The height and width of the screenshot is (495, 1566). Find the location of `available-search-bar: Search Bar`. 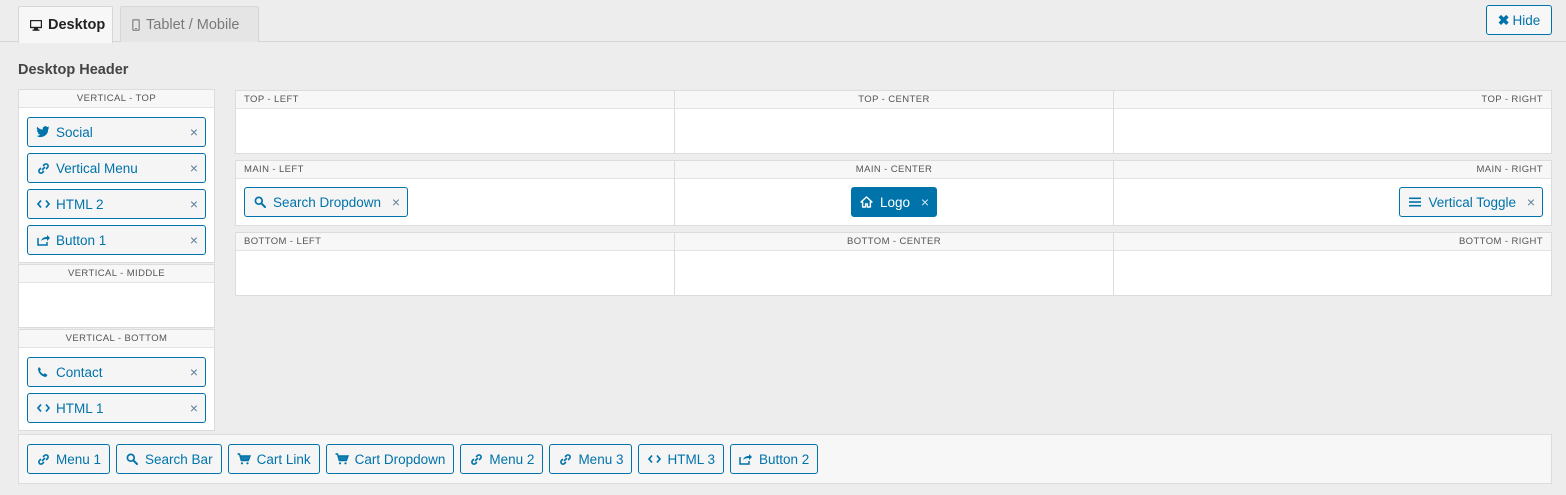

available-search-bar: Search Bar is located at coordinates (169, 459).